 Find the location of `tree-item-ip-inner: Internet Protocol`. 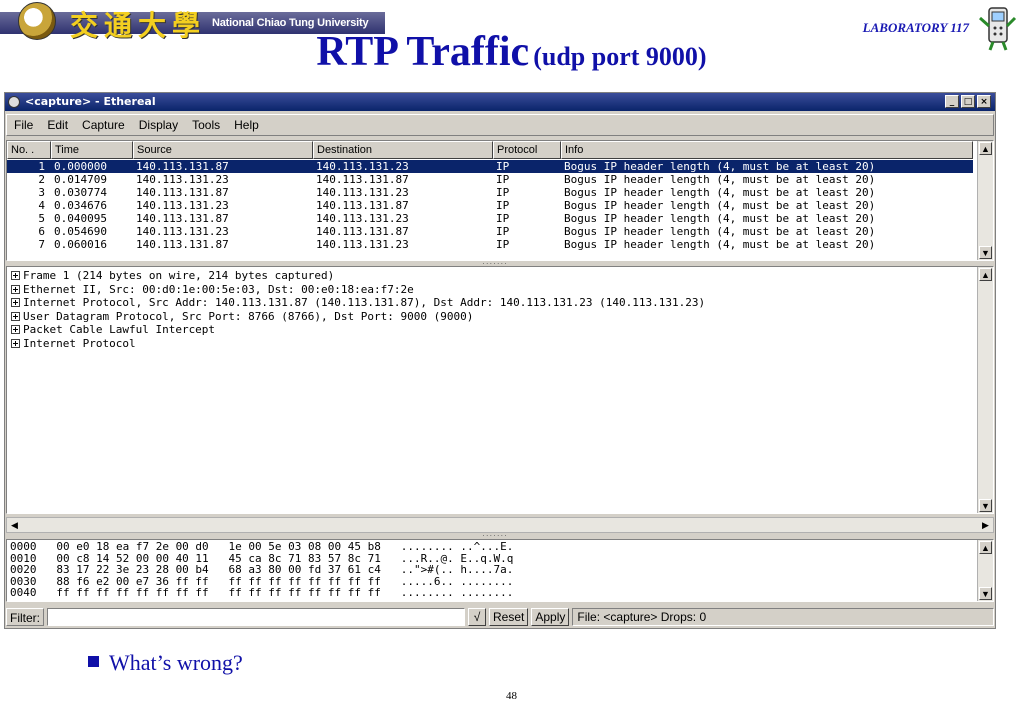

tree-item-ip-inner: Internet Protocol is located at coordinates (500, 344).